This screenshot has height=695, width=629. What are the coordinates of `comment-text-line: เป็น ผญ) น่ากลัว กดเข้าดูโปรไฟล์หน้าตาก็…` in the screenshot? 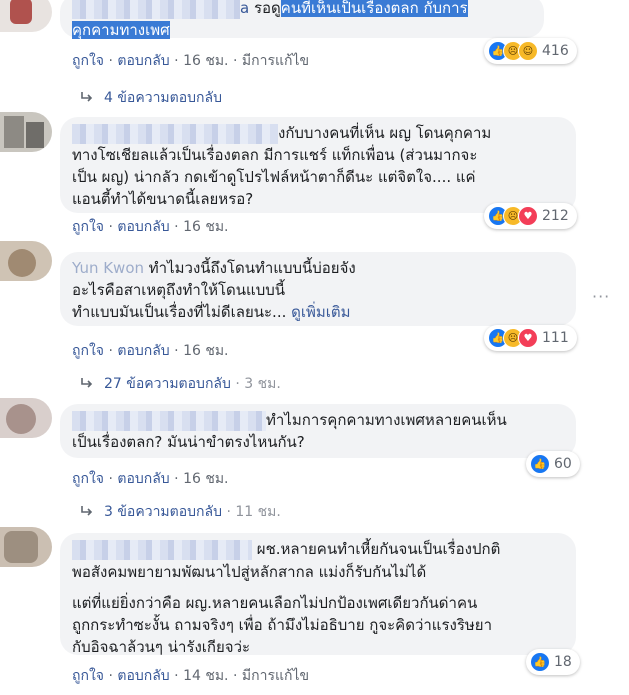 It's located at (274, 177).